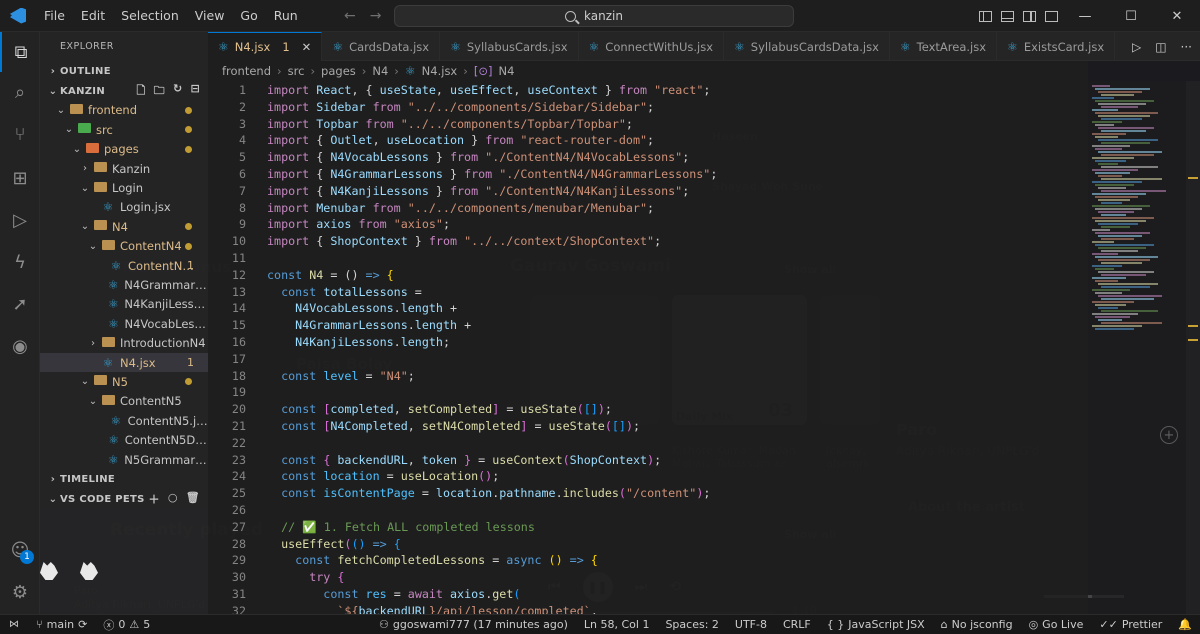 This screenshot has width=1200, height=634. What do you see at coordinates (1056, 46) in the screenshot?
I see `tab-existscard-jsx: ⚛ ExistsCard.jsx` at bounding box center [1056, 46].